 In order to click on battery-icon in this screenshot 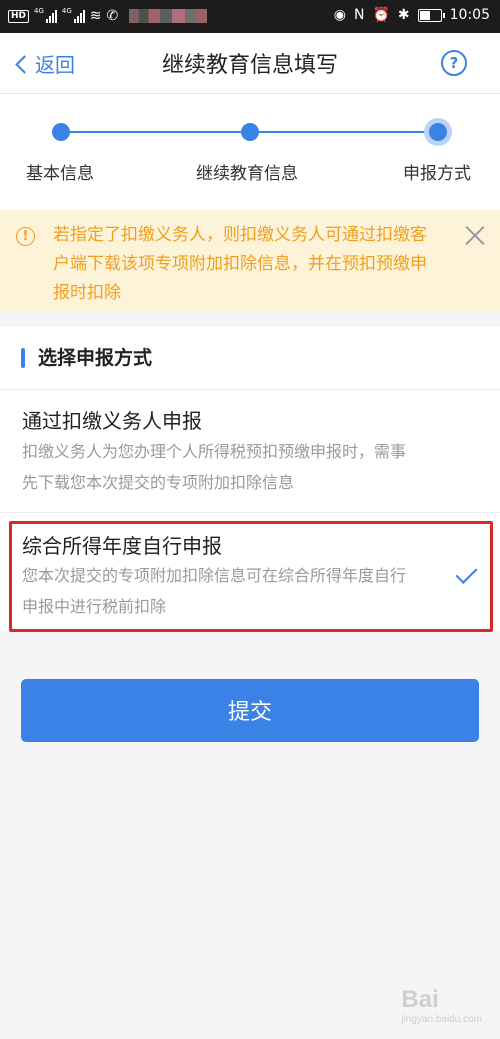, I will do `click(431, 15)`.